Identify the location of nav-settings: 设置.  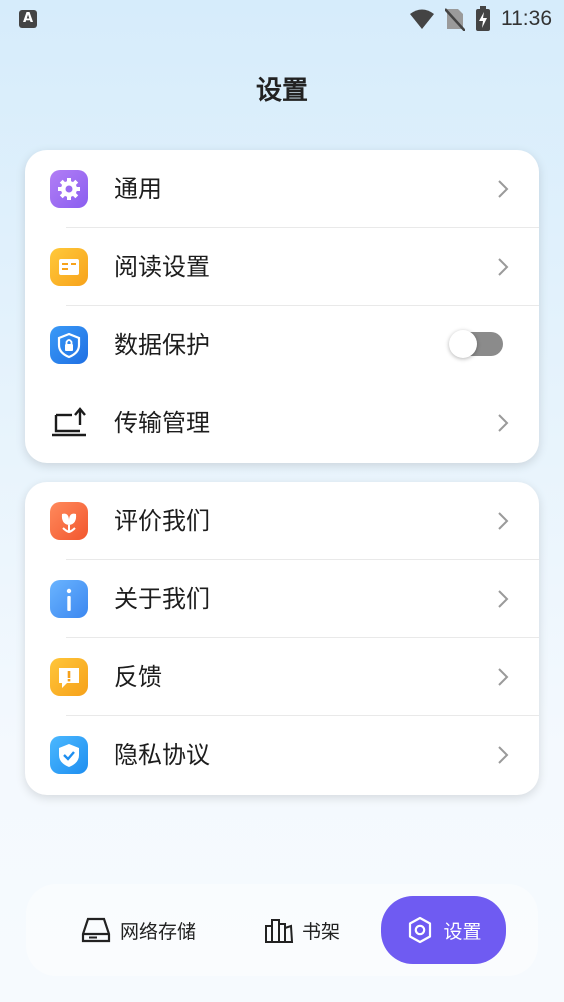
(443, 930).